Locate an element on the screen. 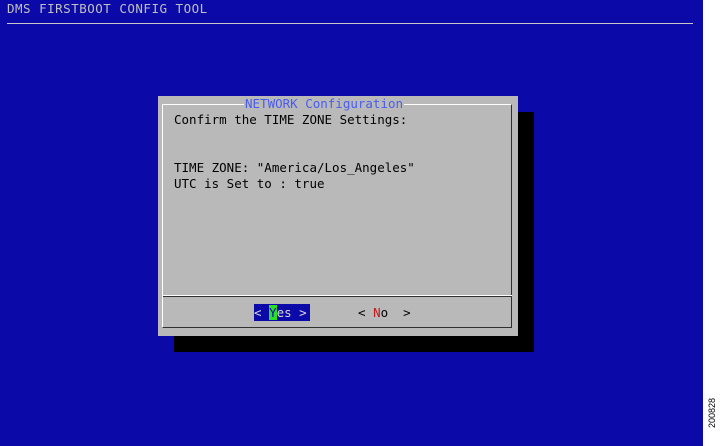 The image size is (725, 446). no-button-hotkey: N is located at coordinates (377, 312).